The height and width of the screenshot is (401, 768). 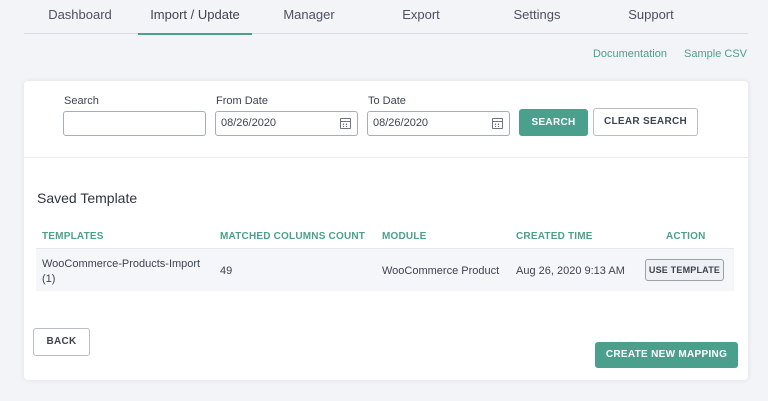 What do you see at coordinates (73, 236) in the screenshot?
I see `column-header-templates: TEMPLATES` at bounding box center [73, 236].